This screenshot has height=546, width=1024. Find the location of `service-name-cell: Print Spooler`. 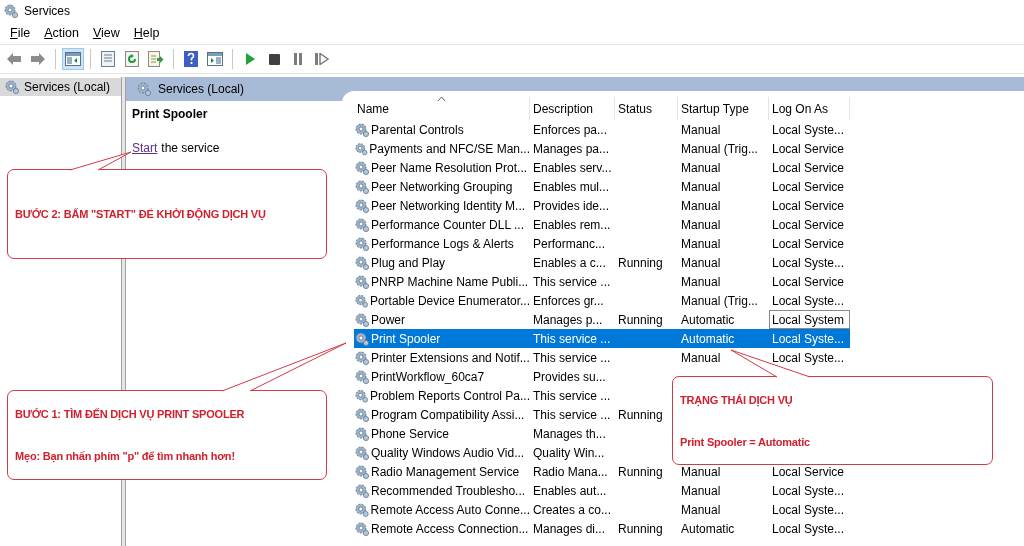

service-name-cell: Print Spooler is located at coordinates (442, 338).